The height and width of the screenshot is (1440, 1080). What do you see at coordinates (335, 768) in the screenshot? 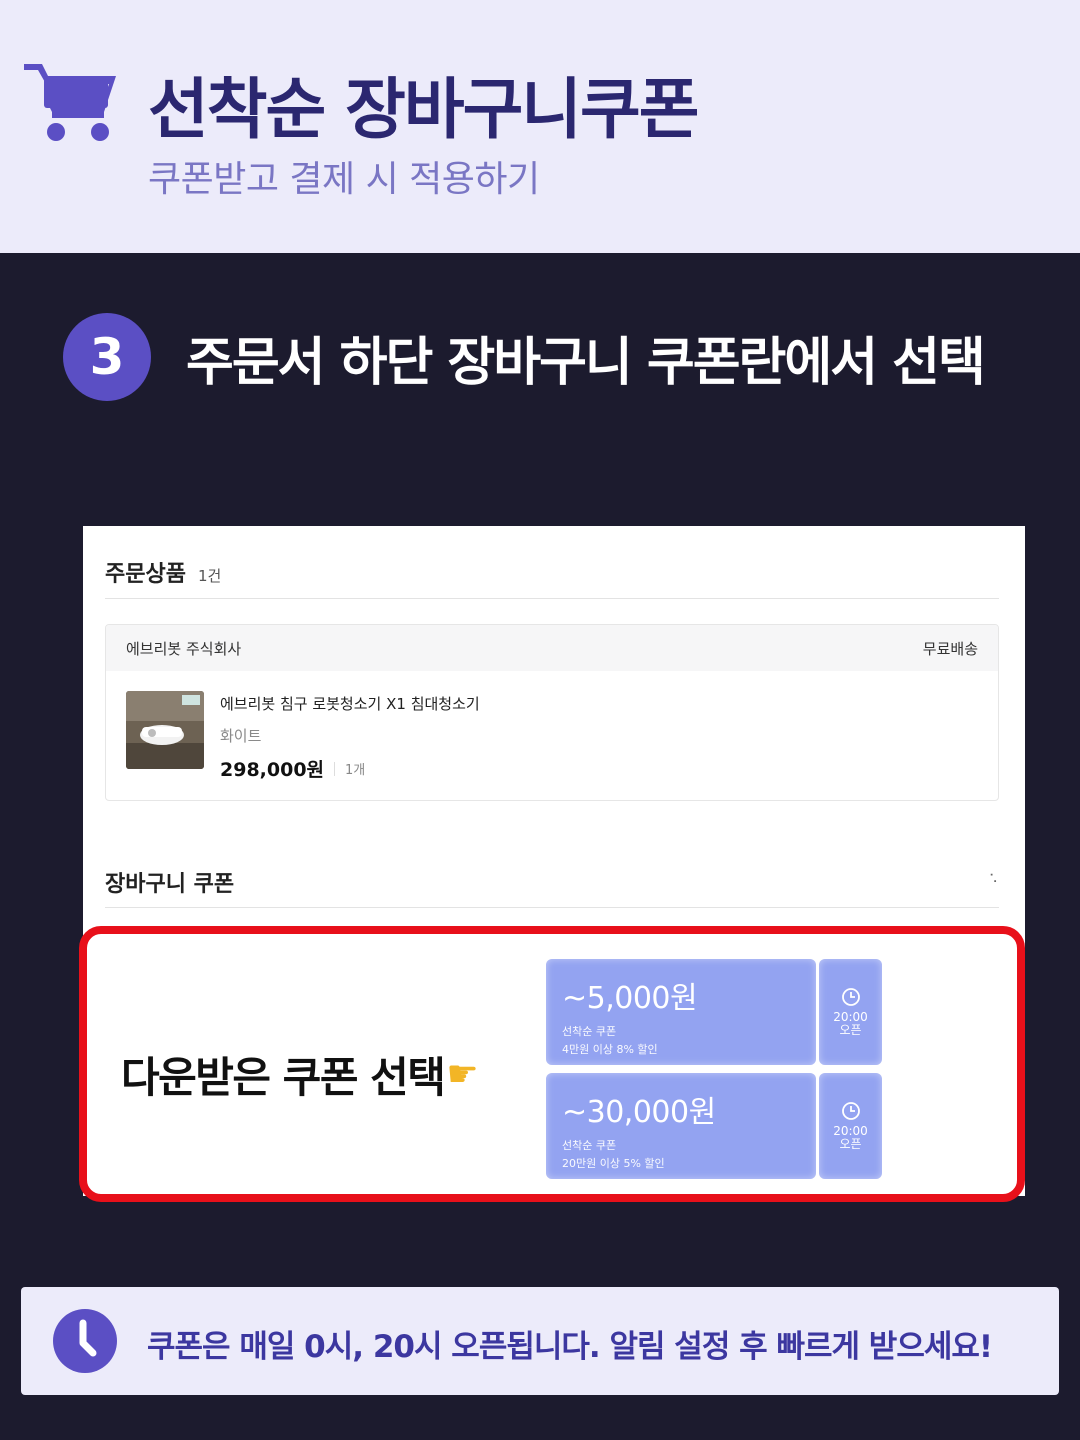
I see `separator` at bounding box center [335, 768].